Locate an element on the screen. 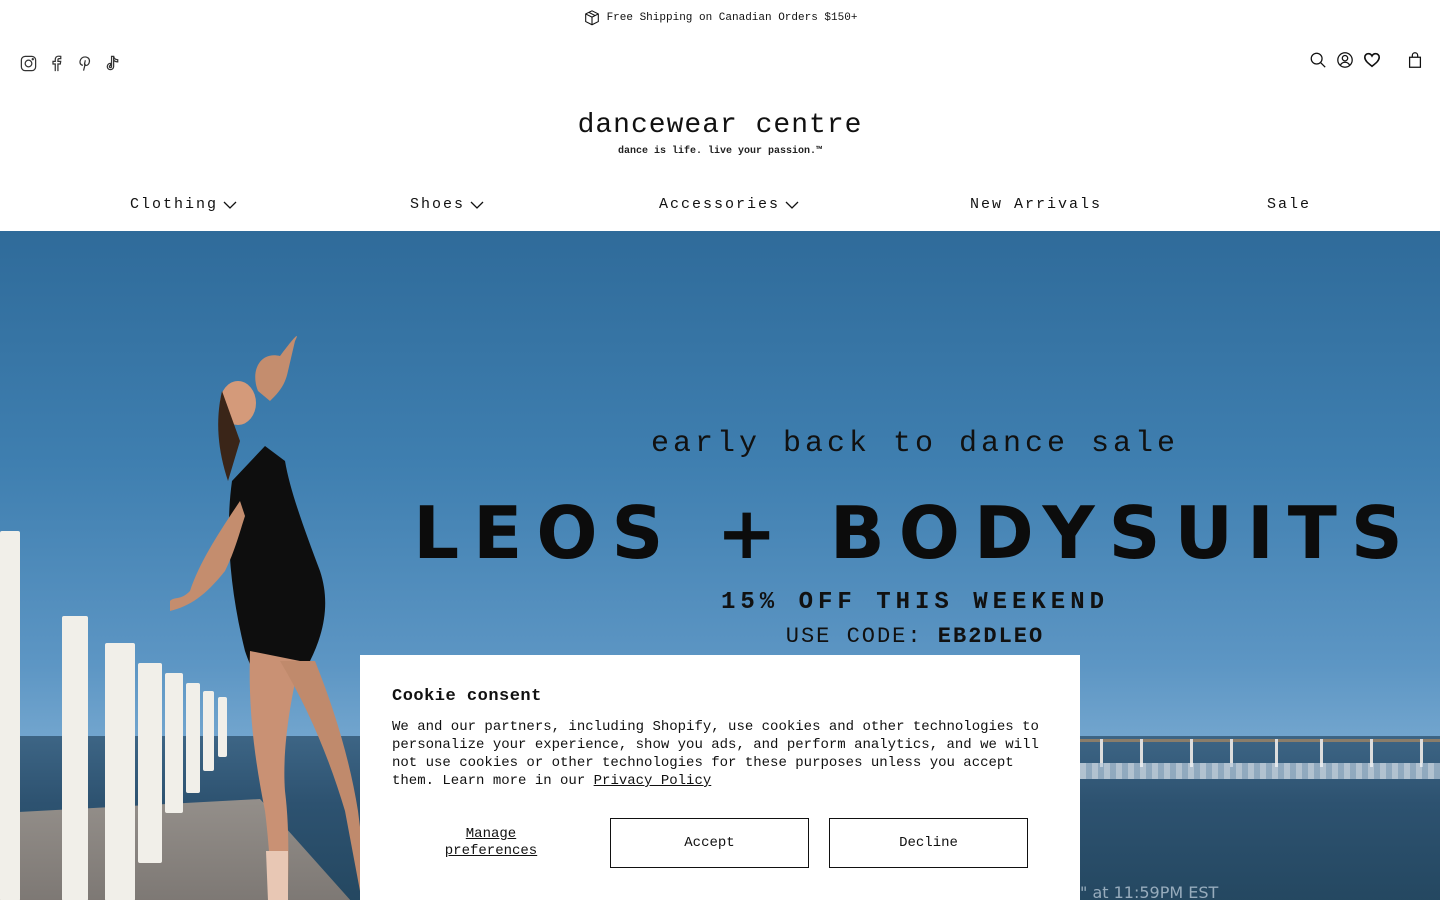  promo-code-value: EB2DLEO is located at coordinates (991, 636).